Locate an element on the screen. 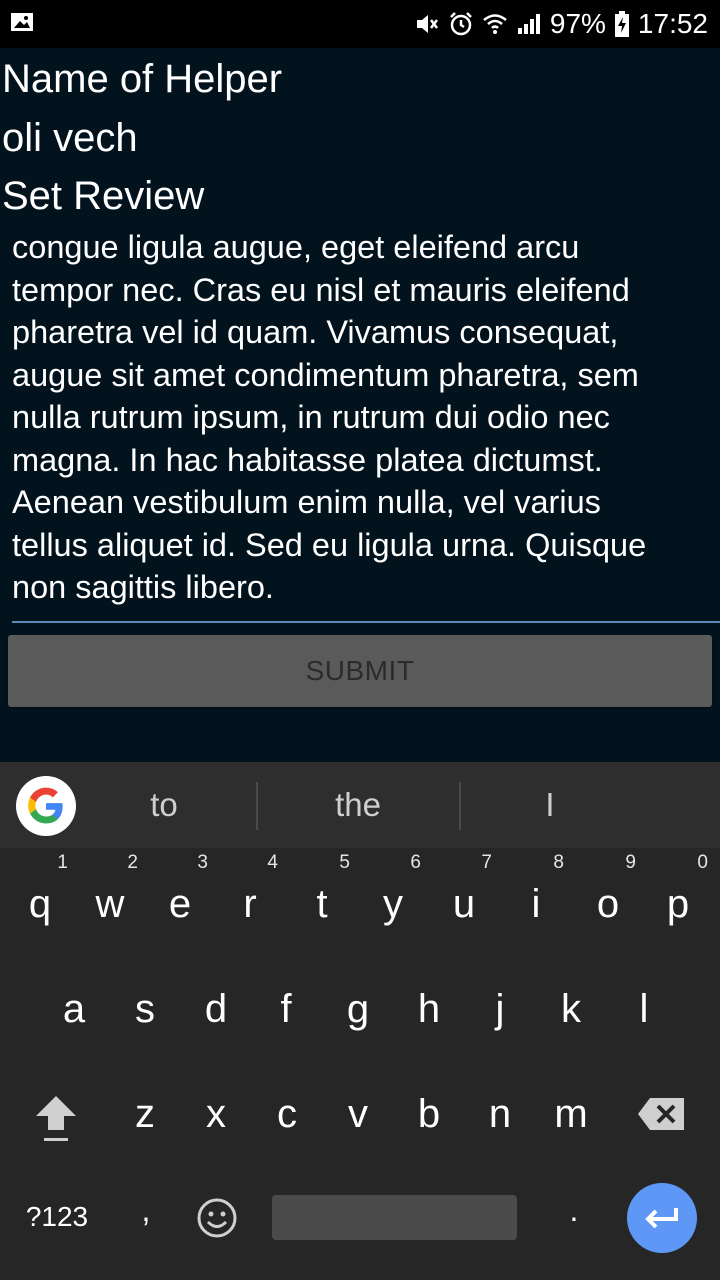  key-r: r4 is located at coordinates (250, 889).